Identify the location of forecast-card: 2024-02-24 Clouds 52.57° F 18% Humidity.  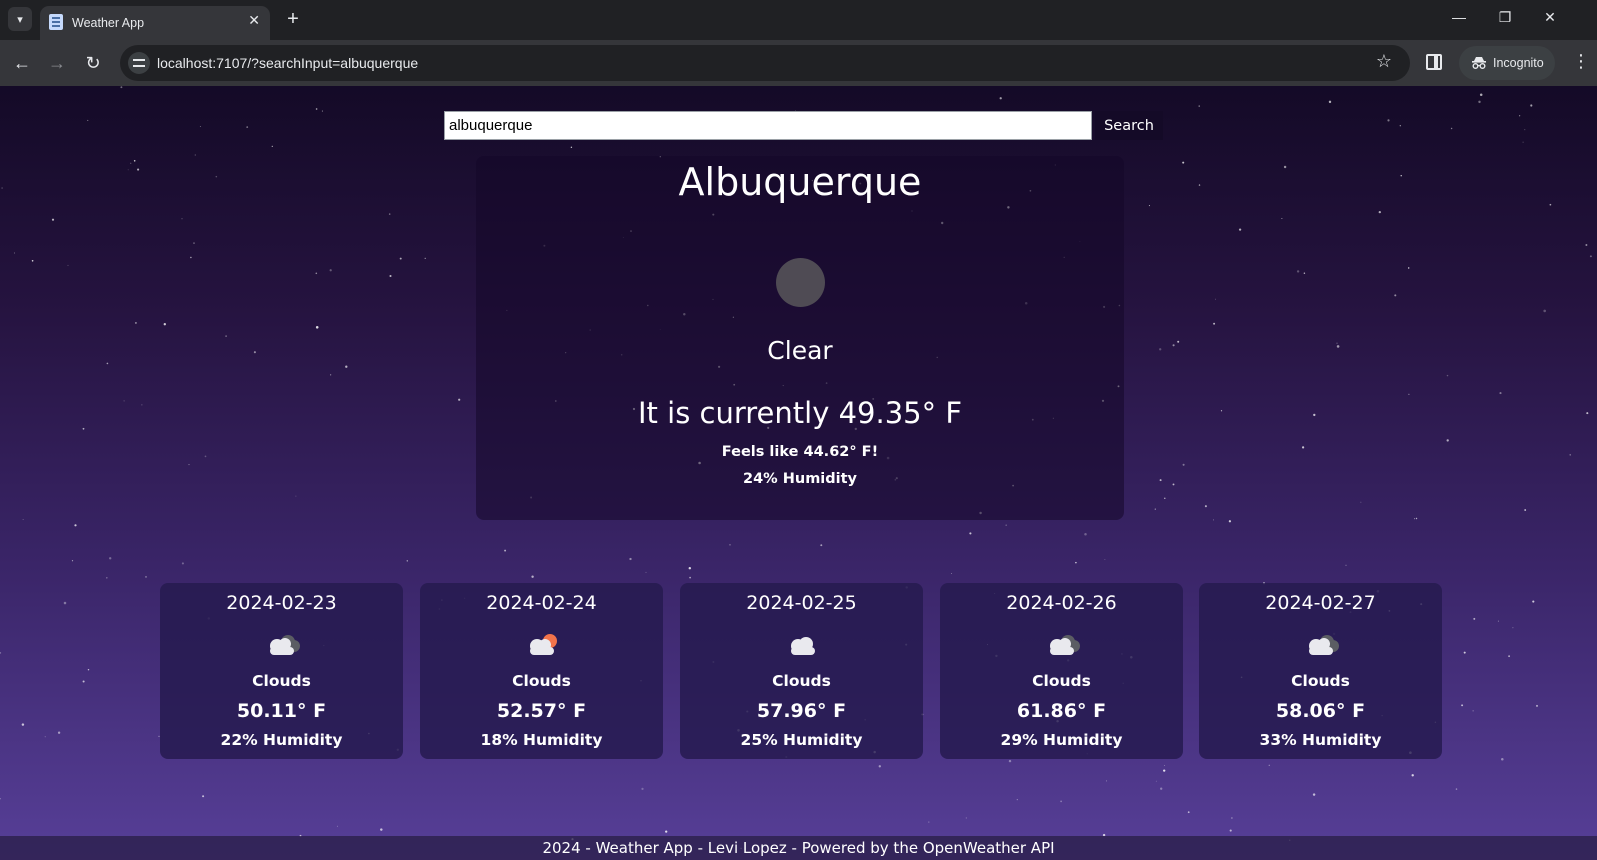
(541, 671).